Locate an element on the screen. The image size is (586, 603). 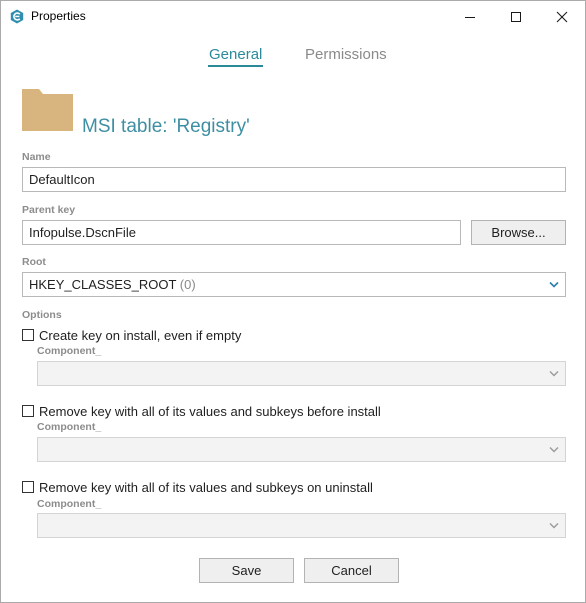
save-button: Save is located at coordinates (246, 570).